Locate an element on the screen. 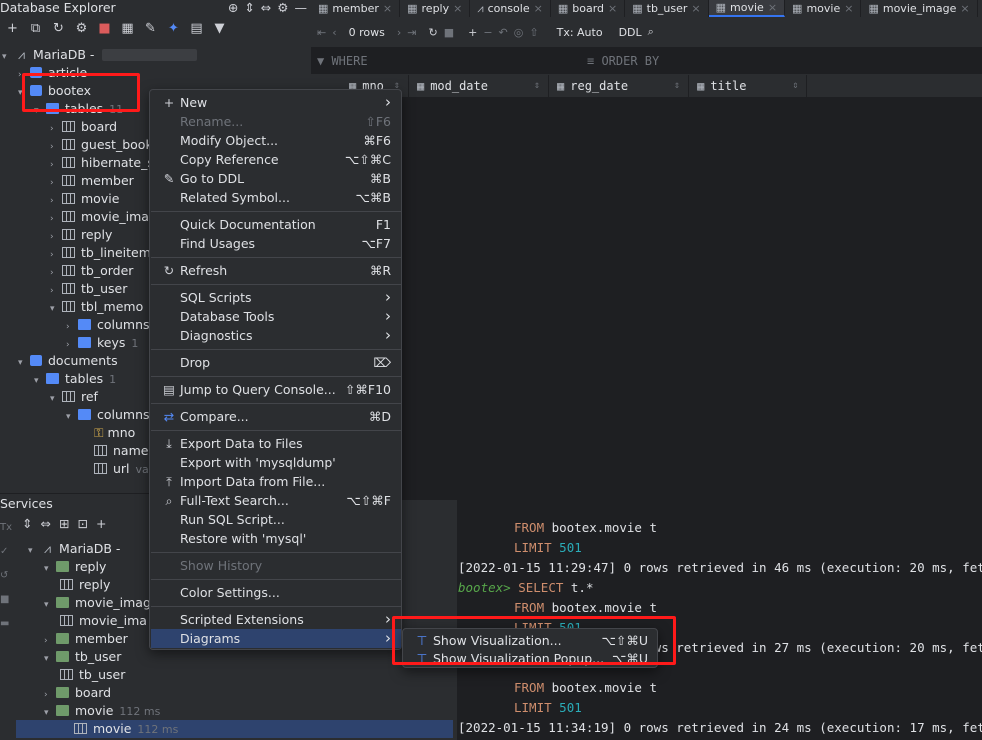 Image resolution: width=982 pixels, height=740 pixels. menu-item-diagrams: Diagrams › is located at coordinates (276, 638).